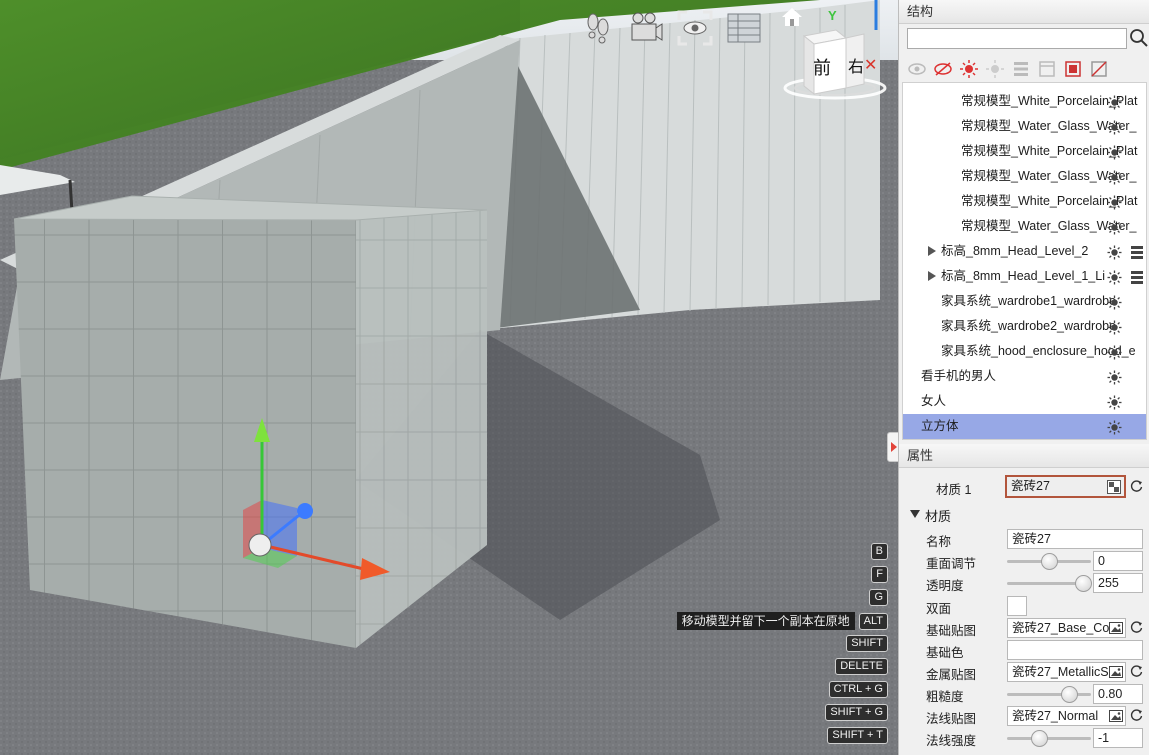 This screenshot has height=755, width=1149. What do you see at coordinates (1024, 276) in the screenshot?
I see `tree-item: 标高_8mm_Head_Level_1_Li` at bounding box center [1024, 276].